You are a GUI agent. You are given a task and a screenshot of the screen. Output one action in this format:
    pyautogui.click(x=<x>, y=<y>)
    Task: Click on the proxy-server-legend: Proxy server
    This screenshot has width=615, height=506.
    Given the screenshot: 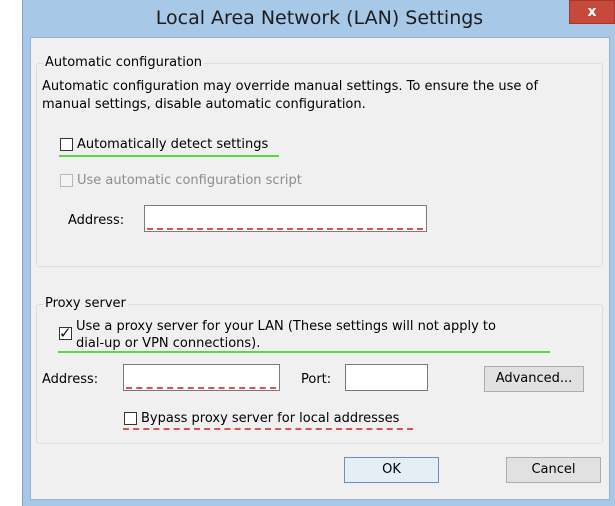 What is the action you would take?
    pyautogui.click(x=85, y=303)
    